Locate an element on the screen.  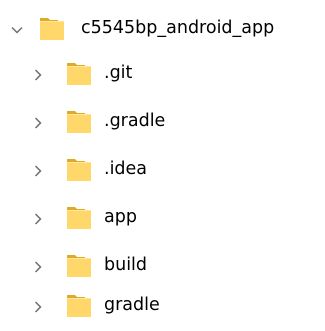
tree-item-label: .idea is located at coordinates (126, 169).